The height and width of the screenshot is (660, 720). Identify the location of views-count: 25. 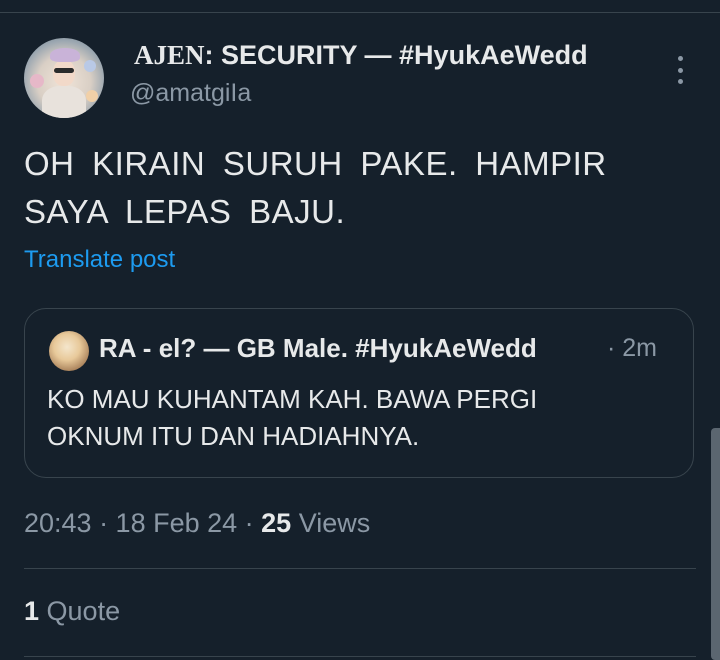
(276, 523).